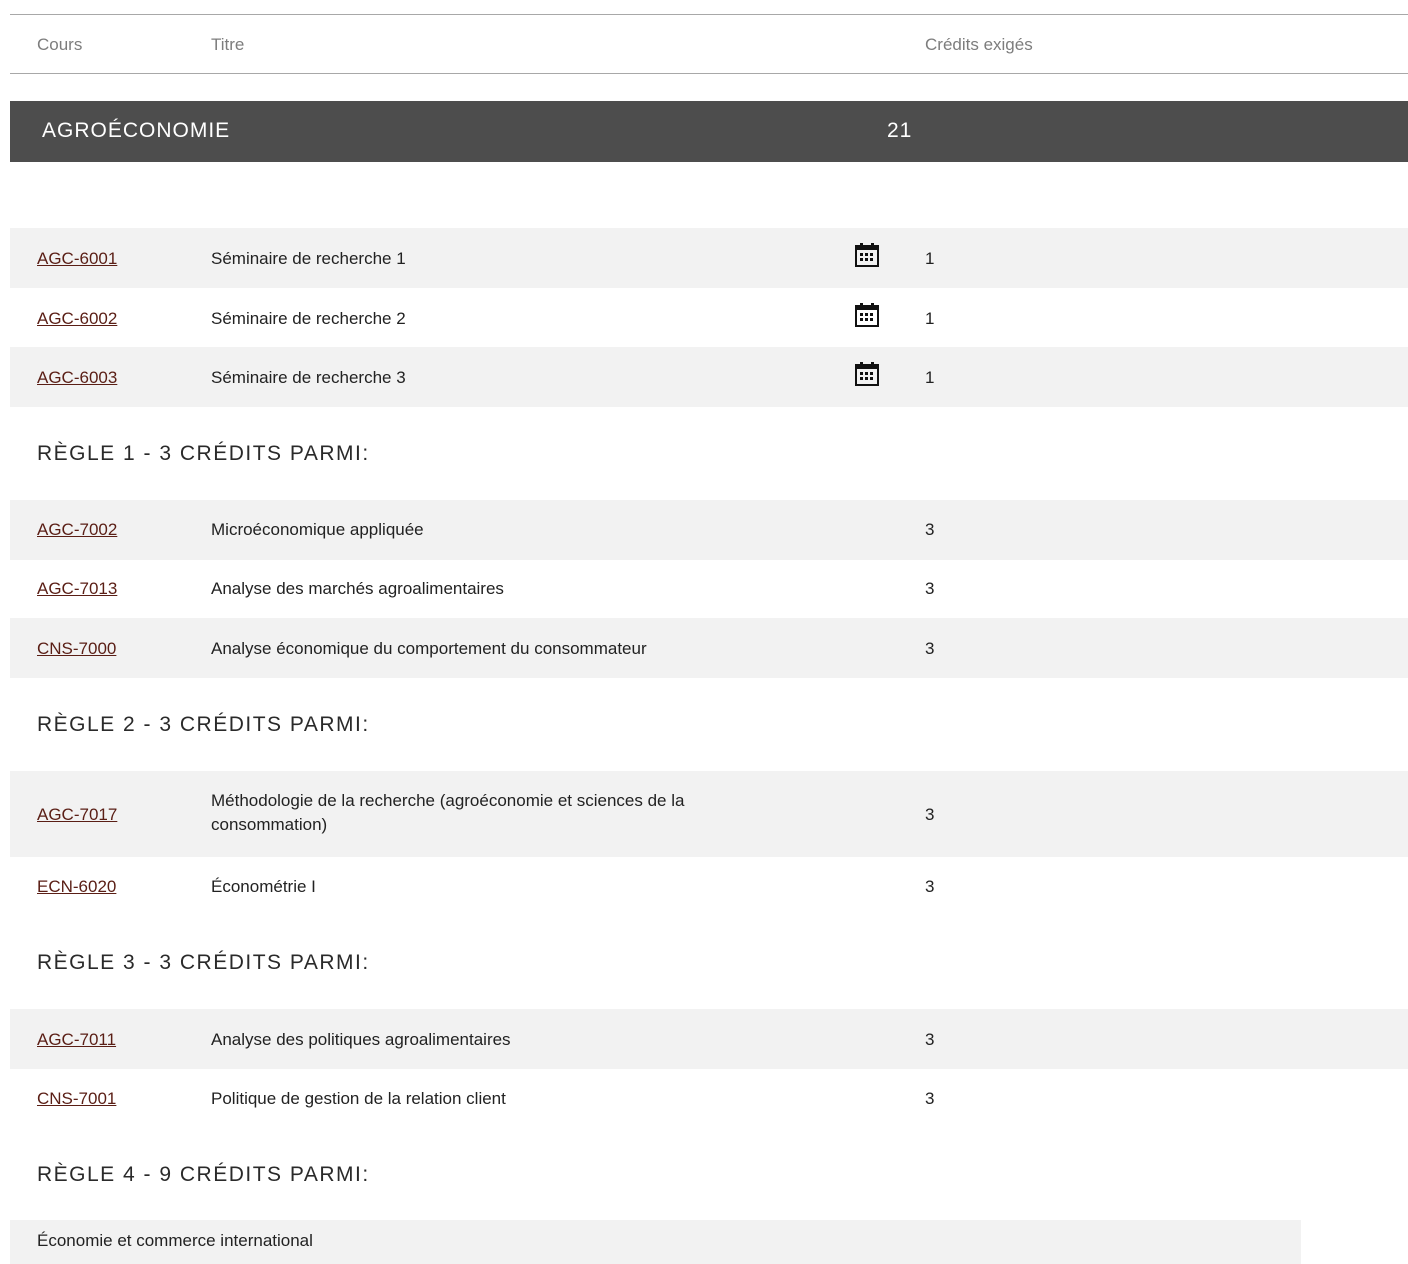 This screenshot has height=1264, width=1408. What do you see at coordinates (308, 318) in the screenshot?
I see `course-title: Séminaire de recherche 2` at bounding box center [308, 318].